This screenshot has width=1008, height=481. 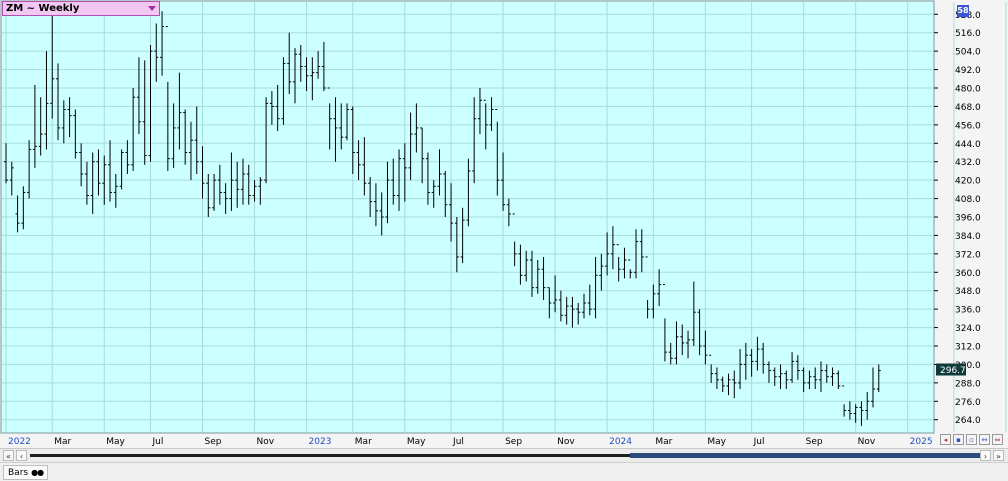 I want to click on scroll-next-icon: ›, so click(x=985, y=455).